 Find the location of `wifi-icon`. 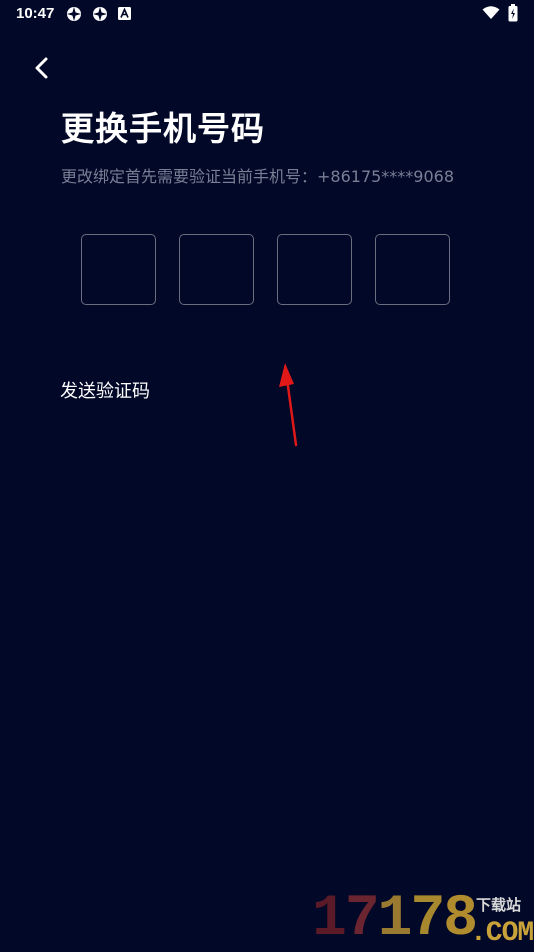

wifi-icon is located at coordinates (491, 12).